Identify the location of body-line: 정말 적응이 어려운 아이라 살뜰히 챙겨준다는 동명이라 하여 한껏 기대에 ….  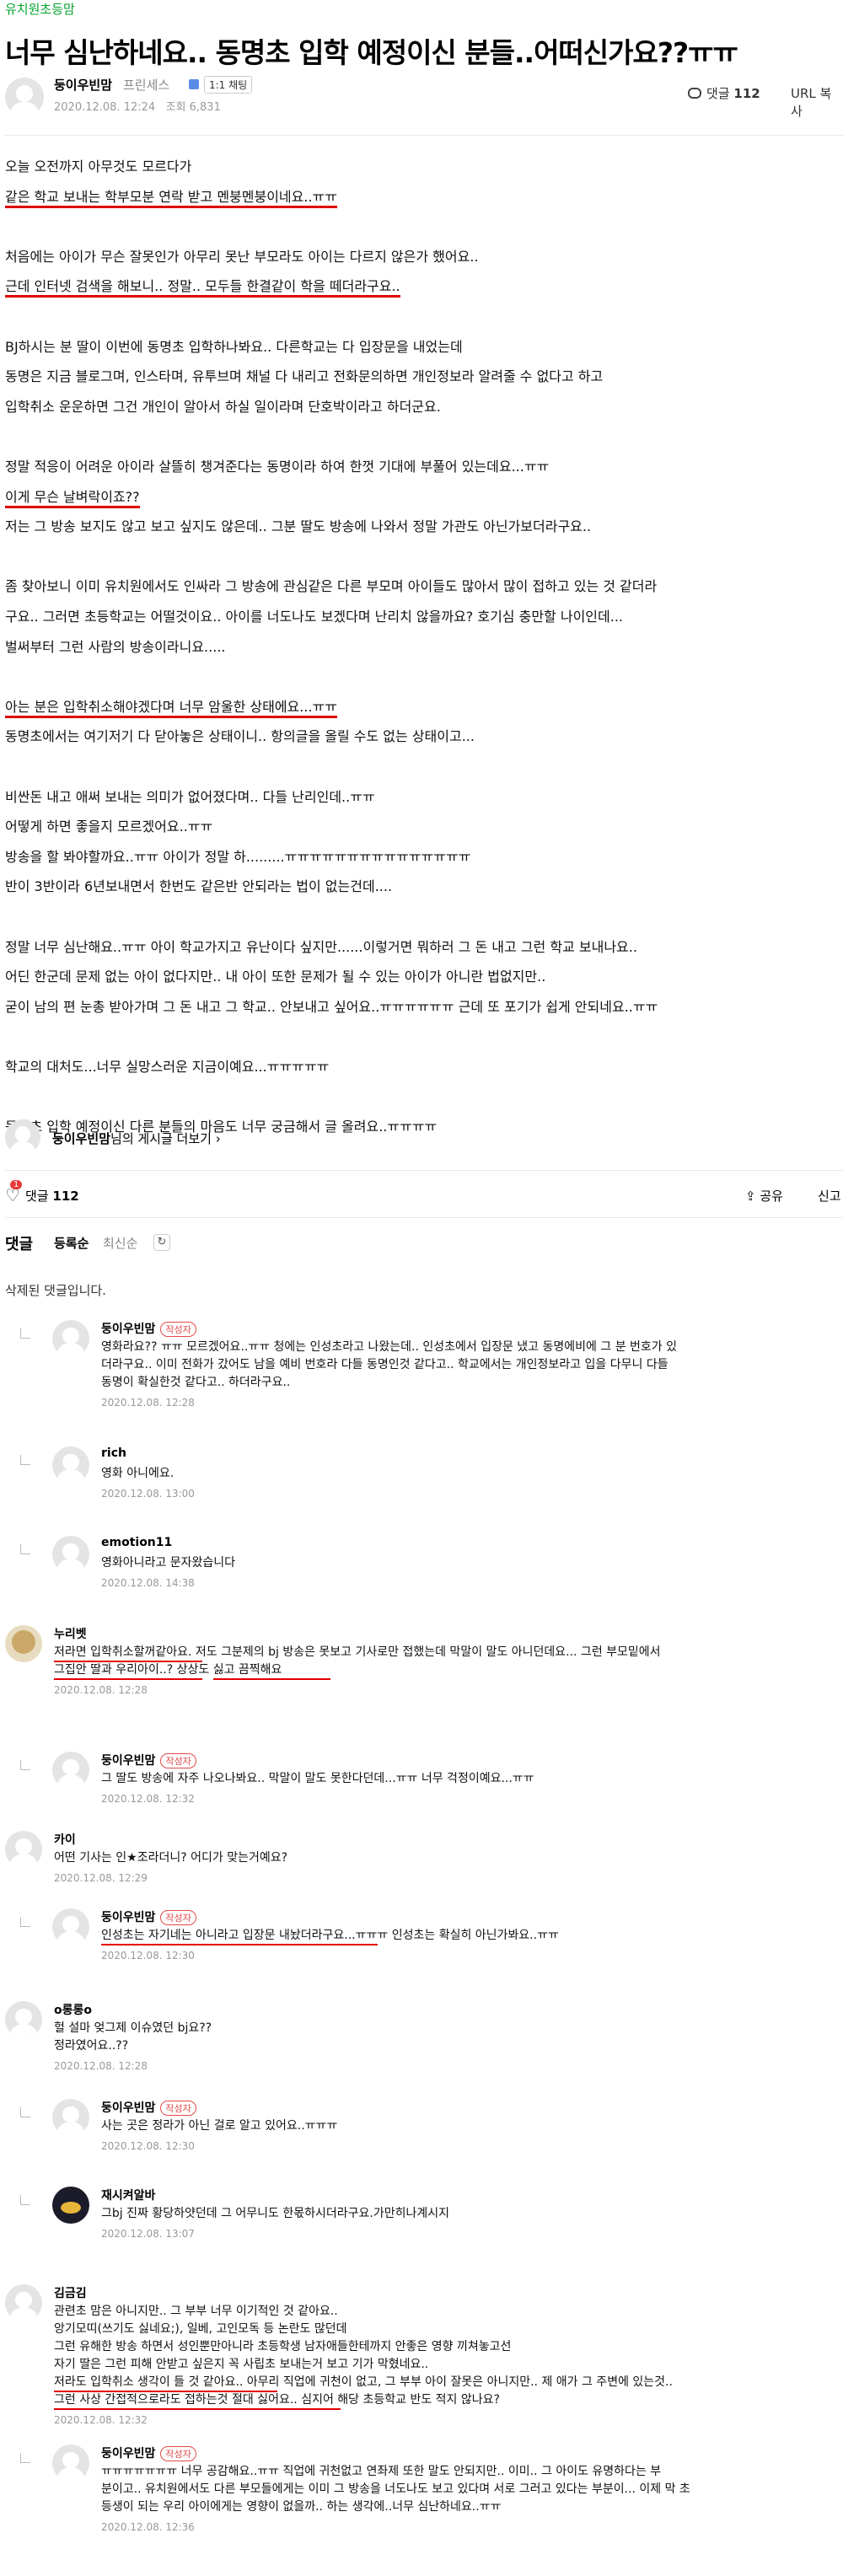
(277, 467).